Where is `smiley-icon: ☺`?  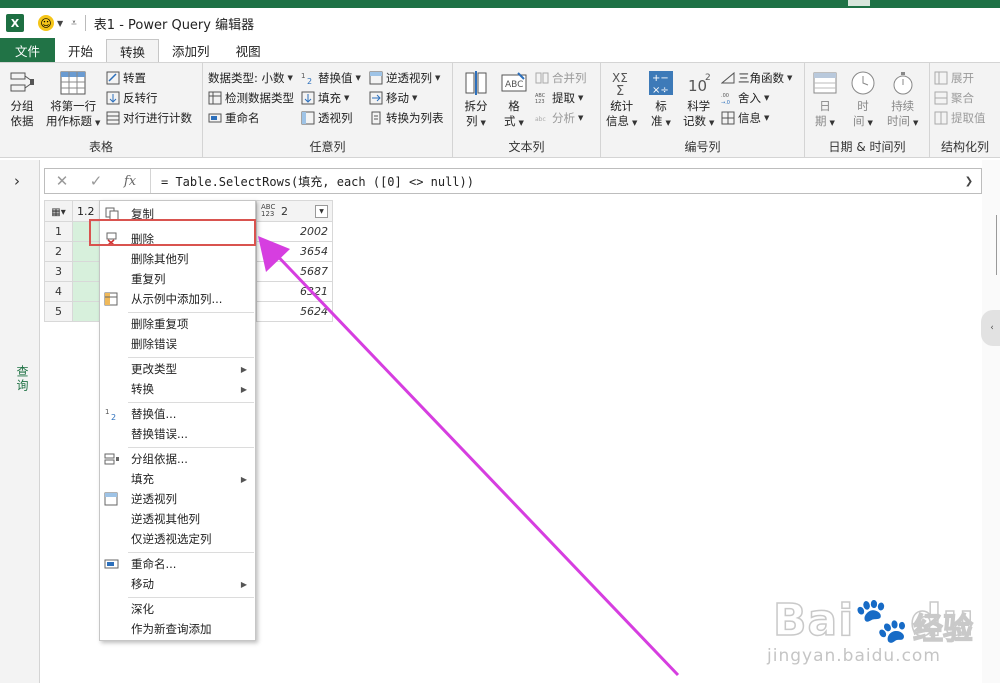
smiley-icon: ☺ is located at coordinates (46, 23).